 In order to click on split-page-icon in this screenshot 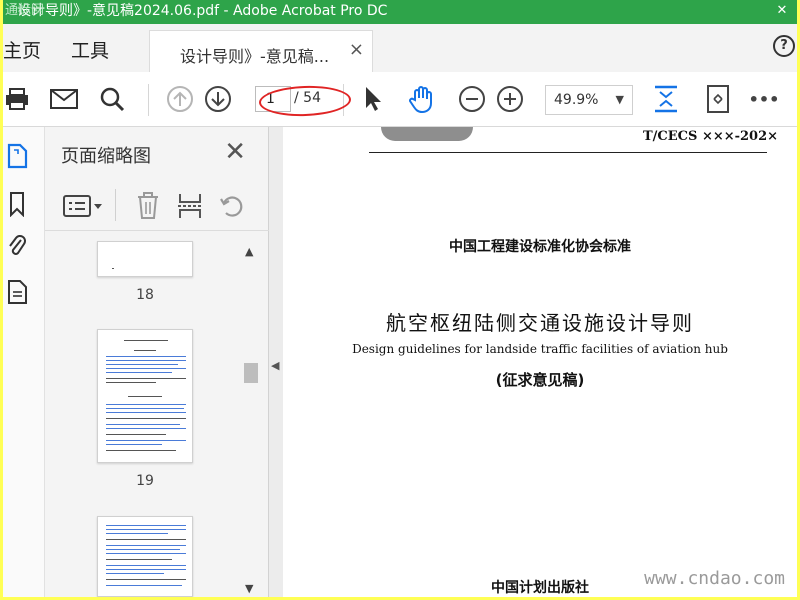, I will do `click(190, 206)`.